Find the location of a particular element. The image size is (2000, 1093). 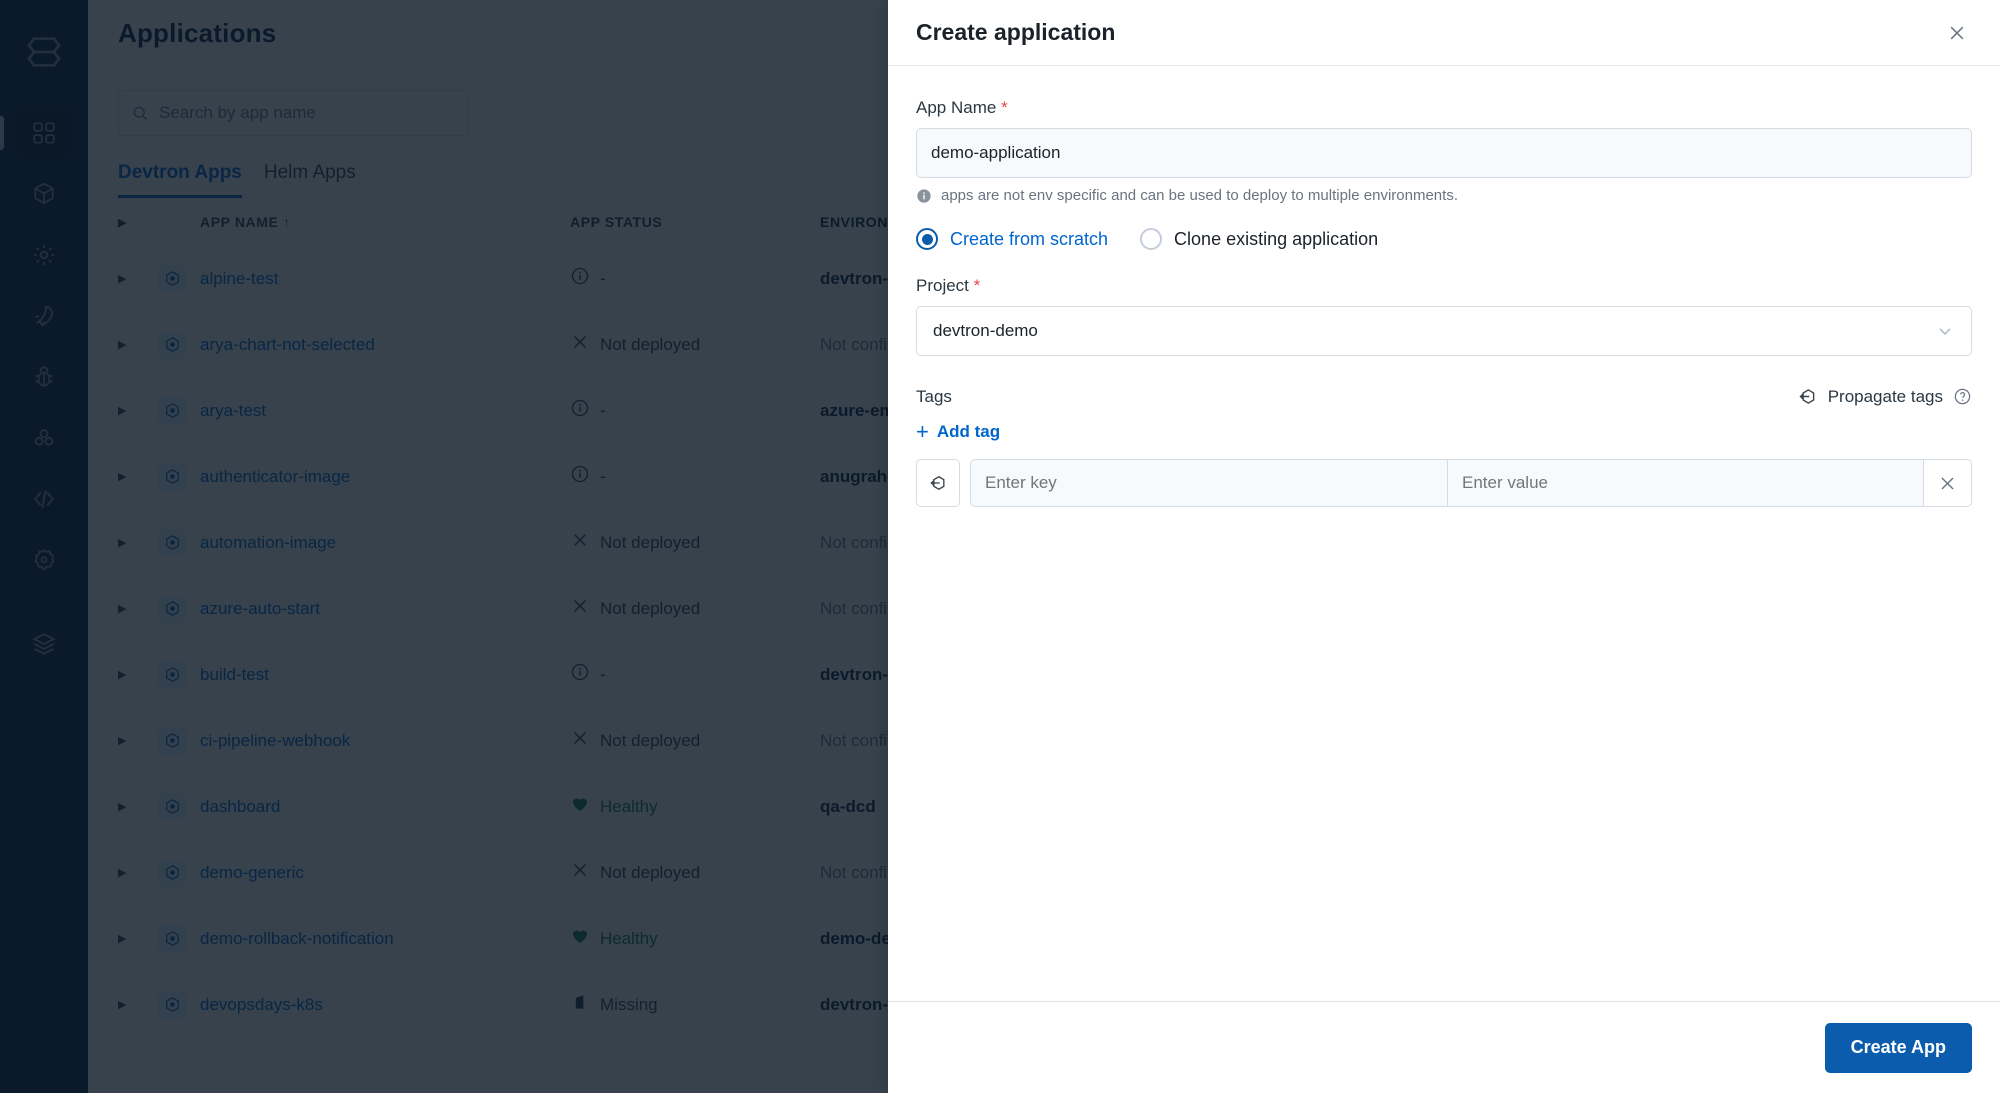

propagate-tags-label: Propagate tags is located at coordinates (1885, 396).